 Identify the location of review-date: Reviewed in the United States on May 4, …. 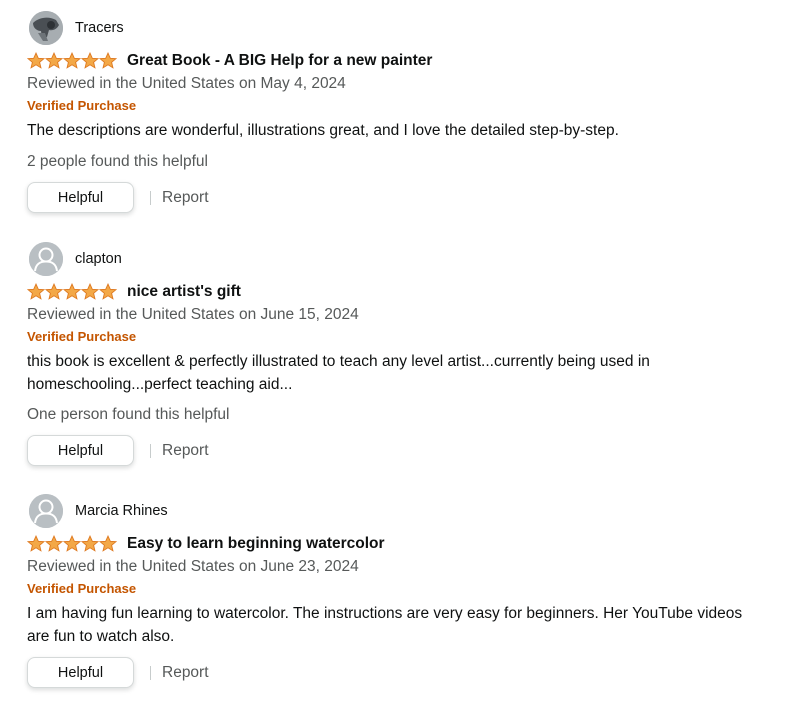
(186, 83).